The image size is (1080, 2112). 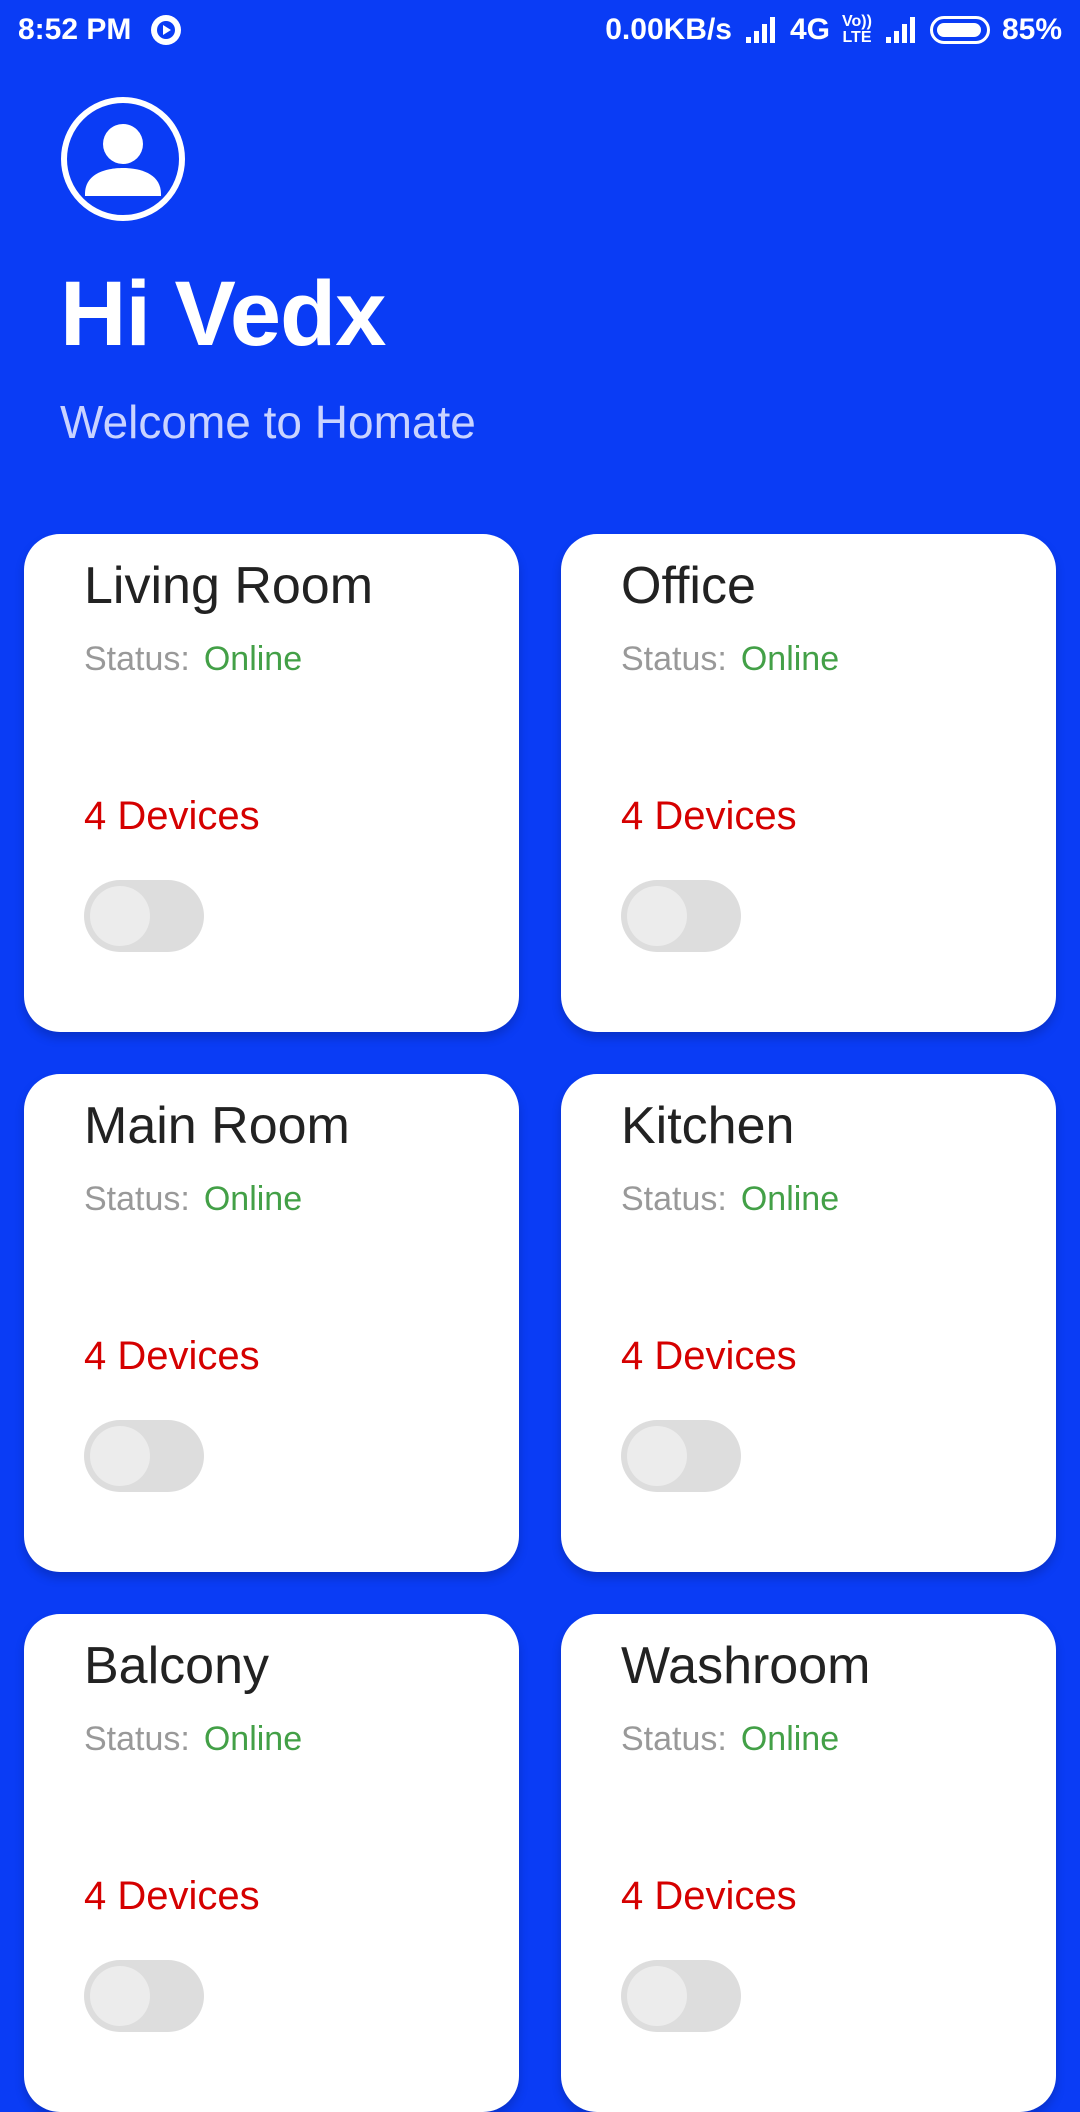 I want to click on volte-bottom: LTE, so click(x=857, y=37).